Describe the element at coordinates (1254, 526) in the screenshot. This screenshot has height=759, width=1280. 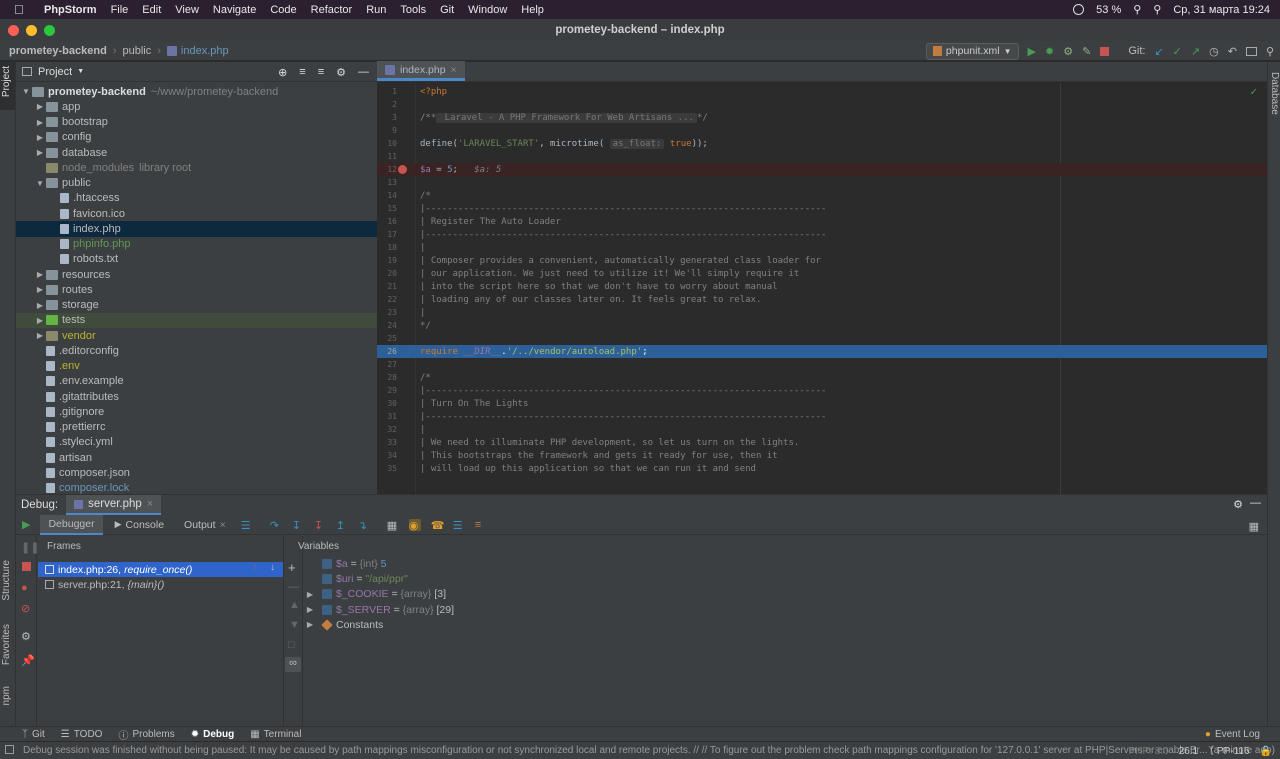
I see `restore-layout-icon: ▦` at that location.